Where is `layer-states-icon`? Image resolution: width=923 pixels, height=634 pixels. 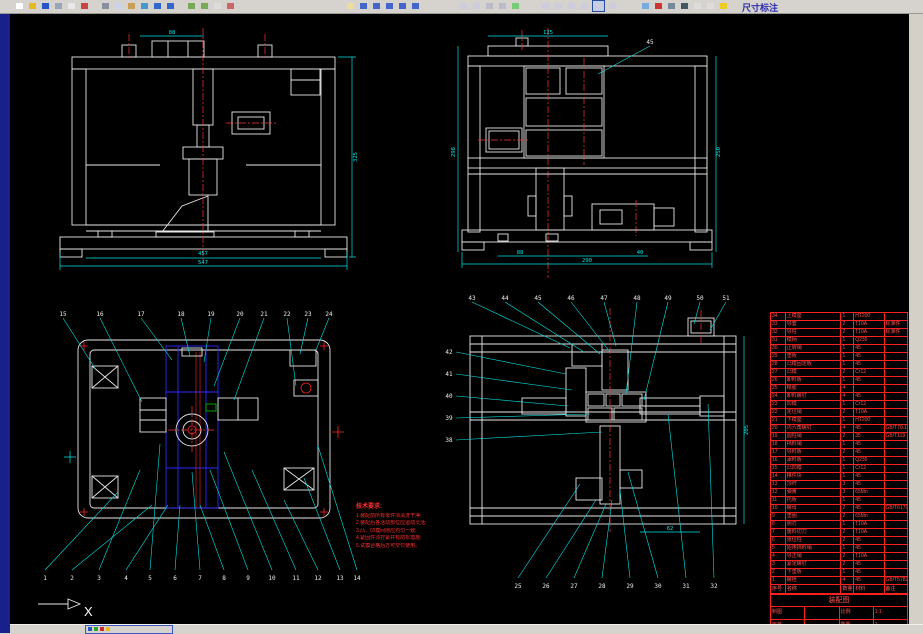 layer-states-icon is located at coordinates (502, 6).